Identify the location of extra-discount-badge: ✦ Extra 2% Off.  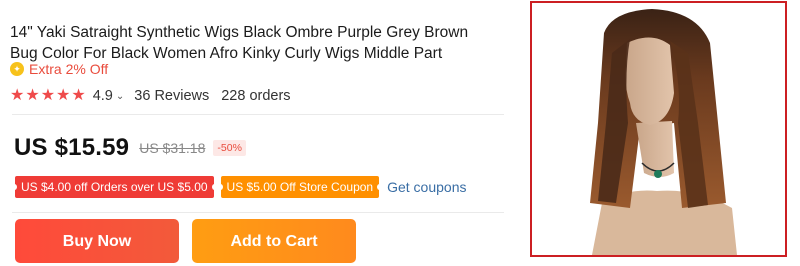
(59, 69).